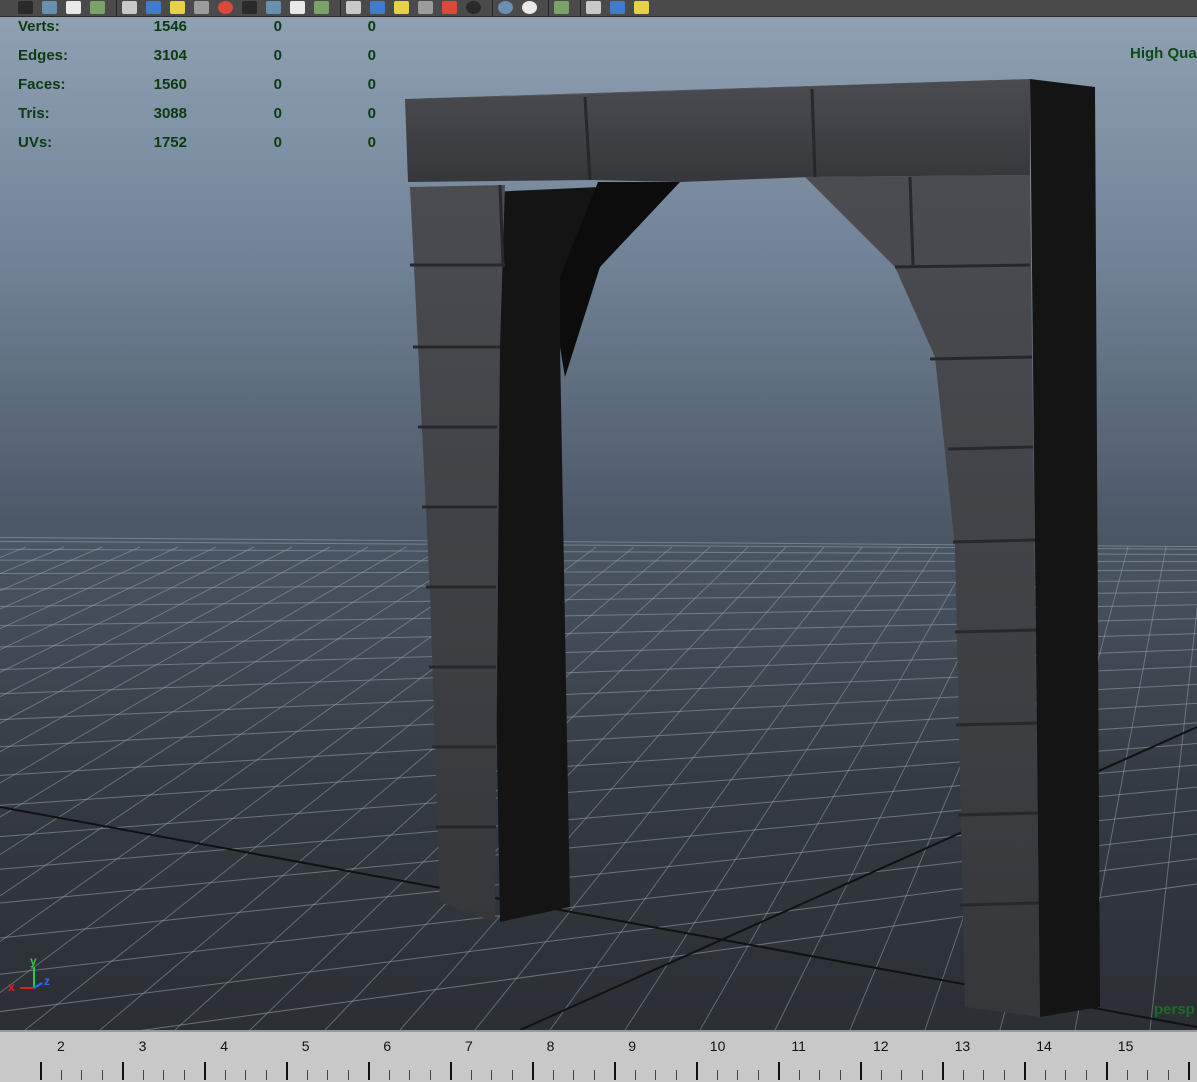  I want to click on timeline-frame-label: 9, so click(632, 1046).